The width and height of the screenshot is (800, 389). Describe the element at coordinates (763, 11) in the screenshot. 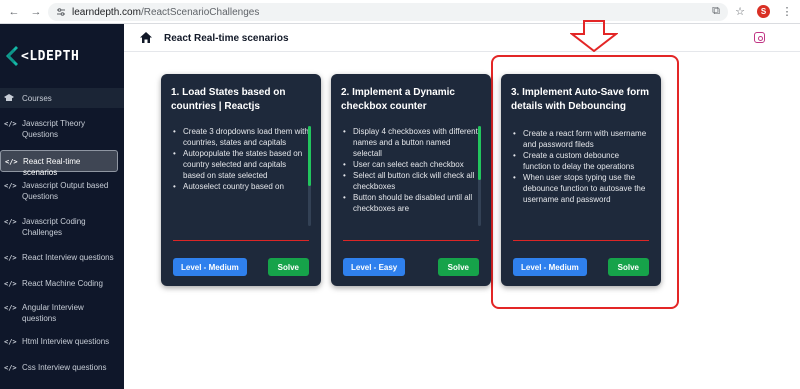

I see `profile-avatar: S` at that location.